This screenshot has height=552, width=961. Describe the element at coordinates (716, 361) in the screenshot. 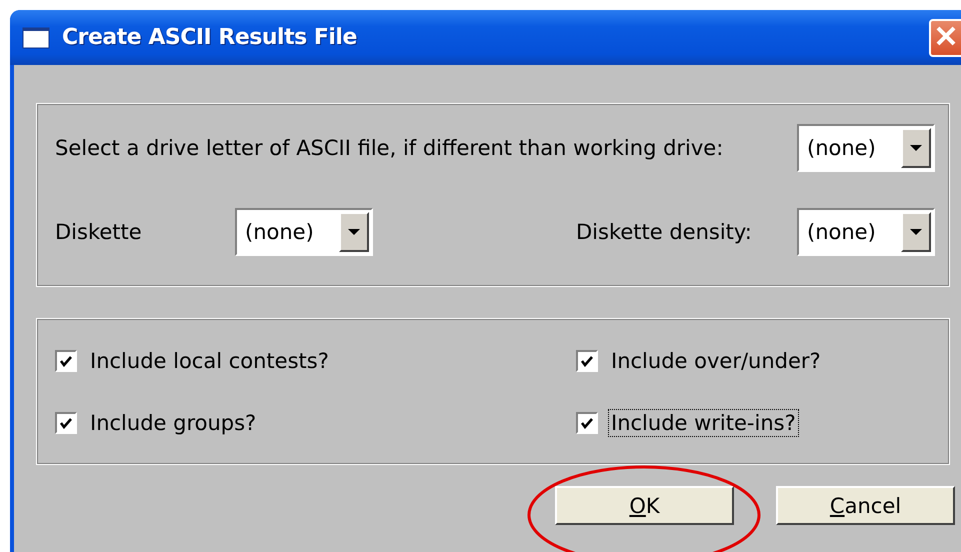

I see `checkbox-label: Include over/under?` at that location.